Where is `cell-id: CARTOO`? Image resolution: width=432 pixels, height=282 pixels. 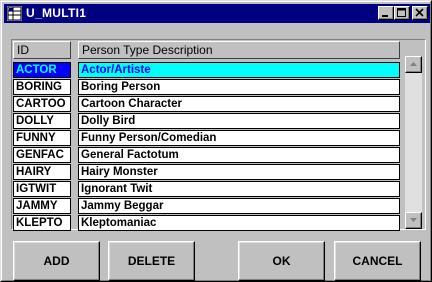
cell-id: CARTOO is located at coordinates (42, 104).